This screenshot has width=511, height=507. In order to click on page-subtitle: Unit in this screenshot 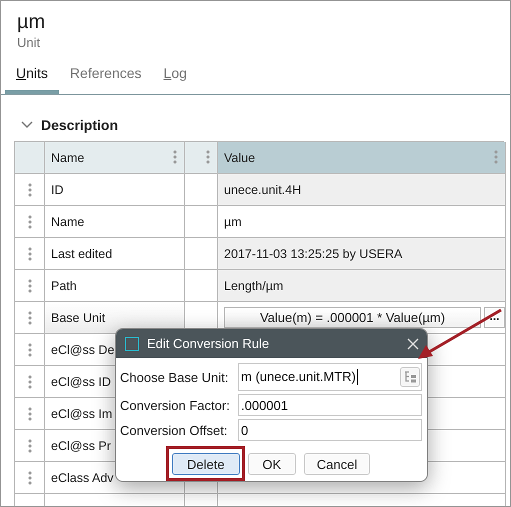, I will do `click(28, 43)`.